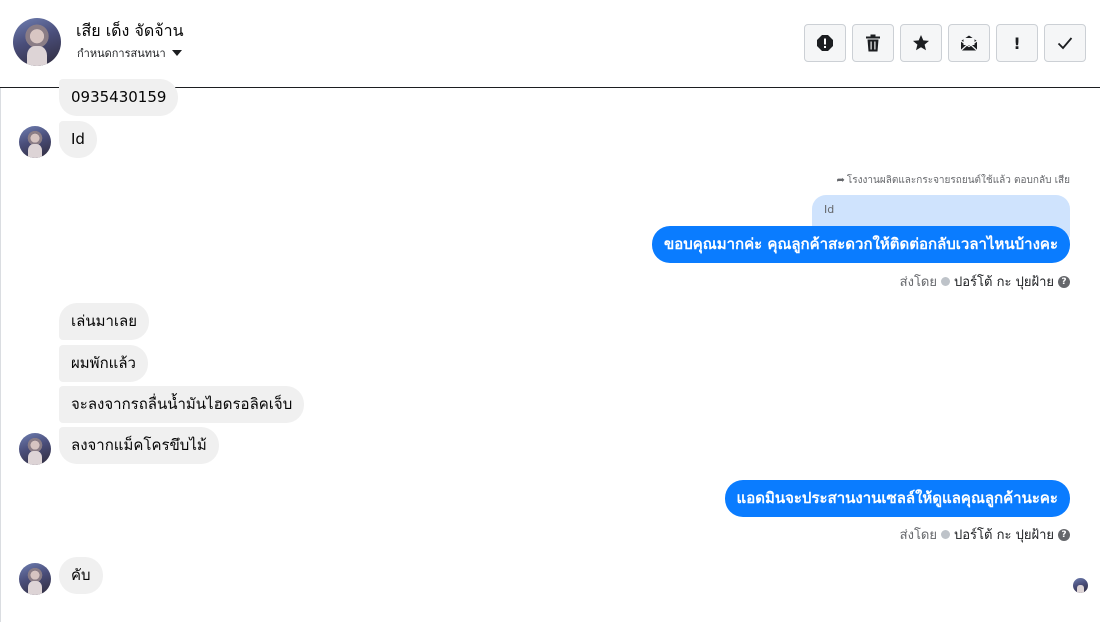 Image resolution: width=1100 pixels, height=622 pixels. What do you see at coordinates (176, 53) in the screenshot?
I see `caret-down-icon` at bounding box center [176, 53].